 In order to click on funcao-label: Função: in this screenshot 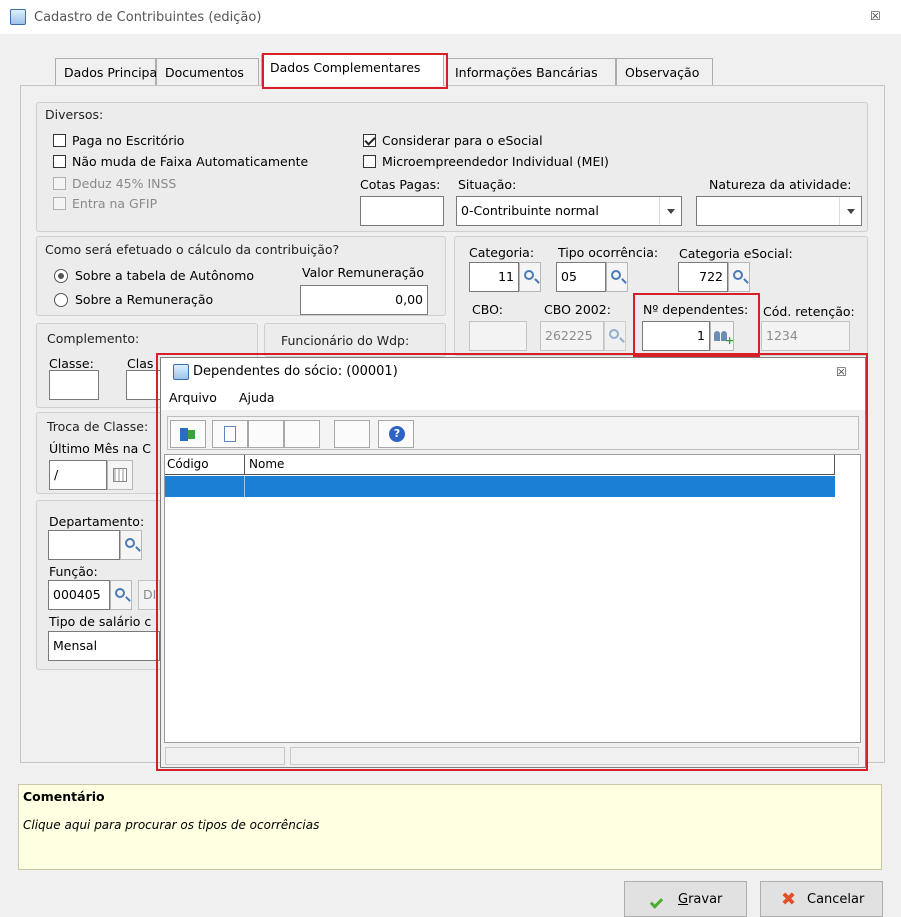, I will do `click(73, 571)`.